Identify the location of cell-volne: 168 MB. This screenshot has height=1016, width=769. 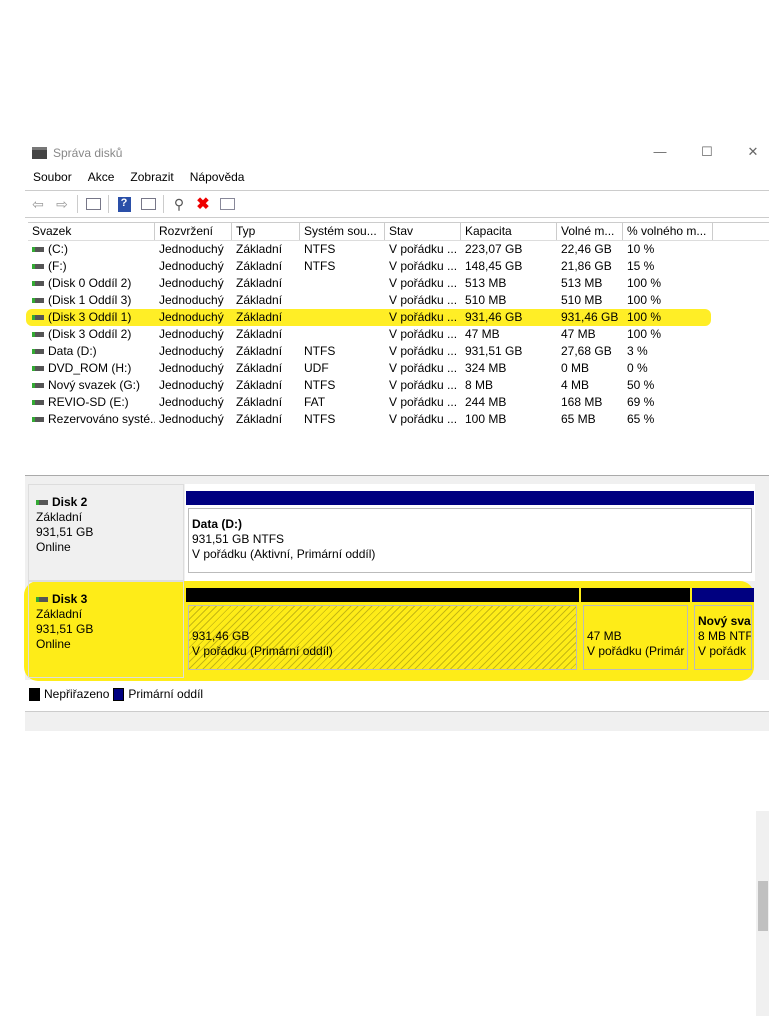
(590, 402).